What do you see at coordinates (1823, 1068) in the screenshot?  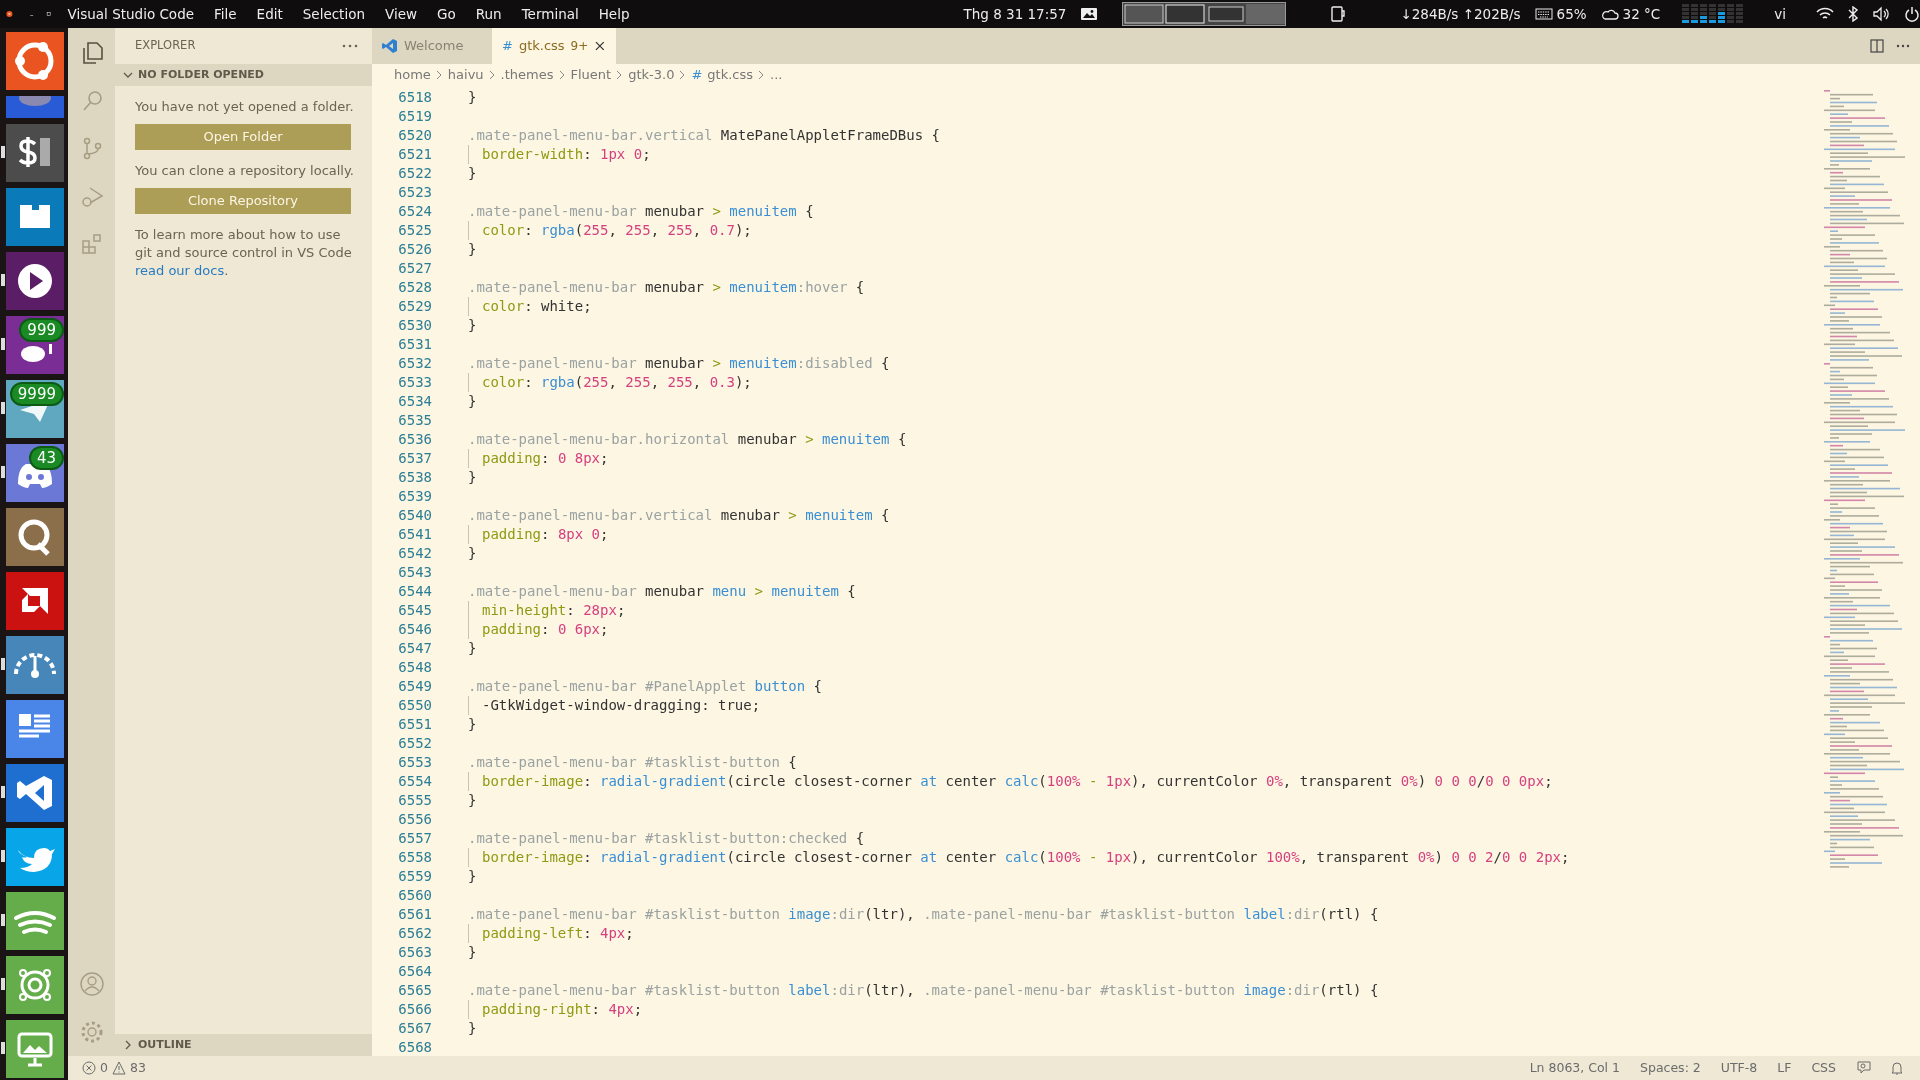 I see `status-item: CSS` at bounding box center [1823, 1068].